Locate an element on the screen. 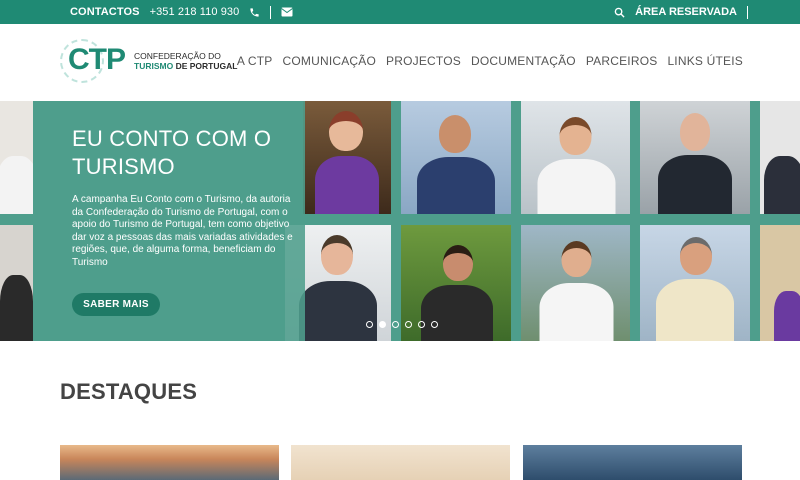 The height and width of the screenshot is (480, 800). phone-icon is located at coordinates (254, 12).